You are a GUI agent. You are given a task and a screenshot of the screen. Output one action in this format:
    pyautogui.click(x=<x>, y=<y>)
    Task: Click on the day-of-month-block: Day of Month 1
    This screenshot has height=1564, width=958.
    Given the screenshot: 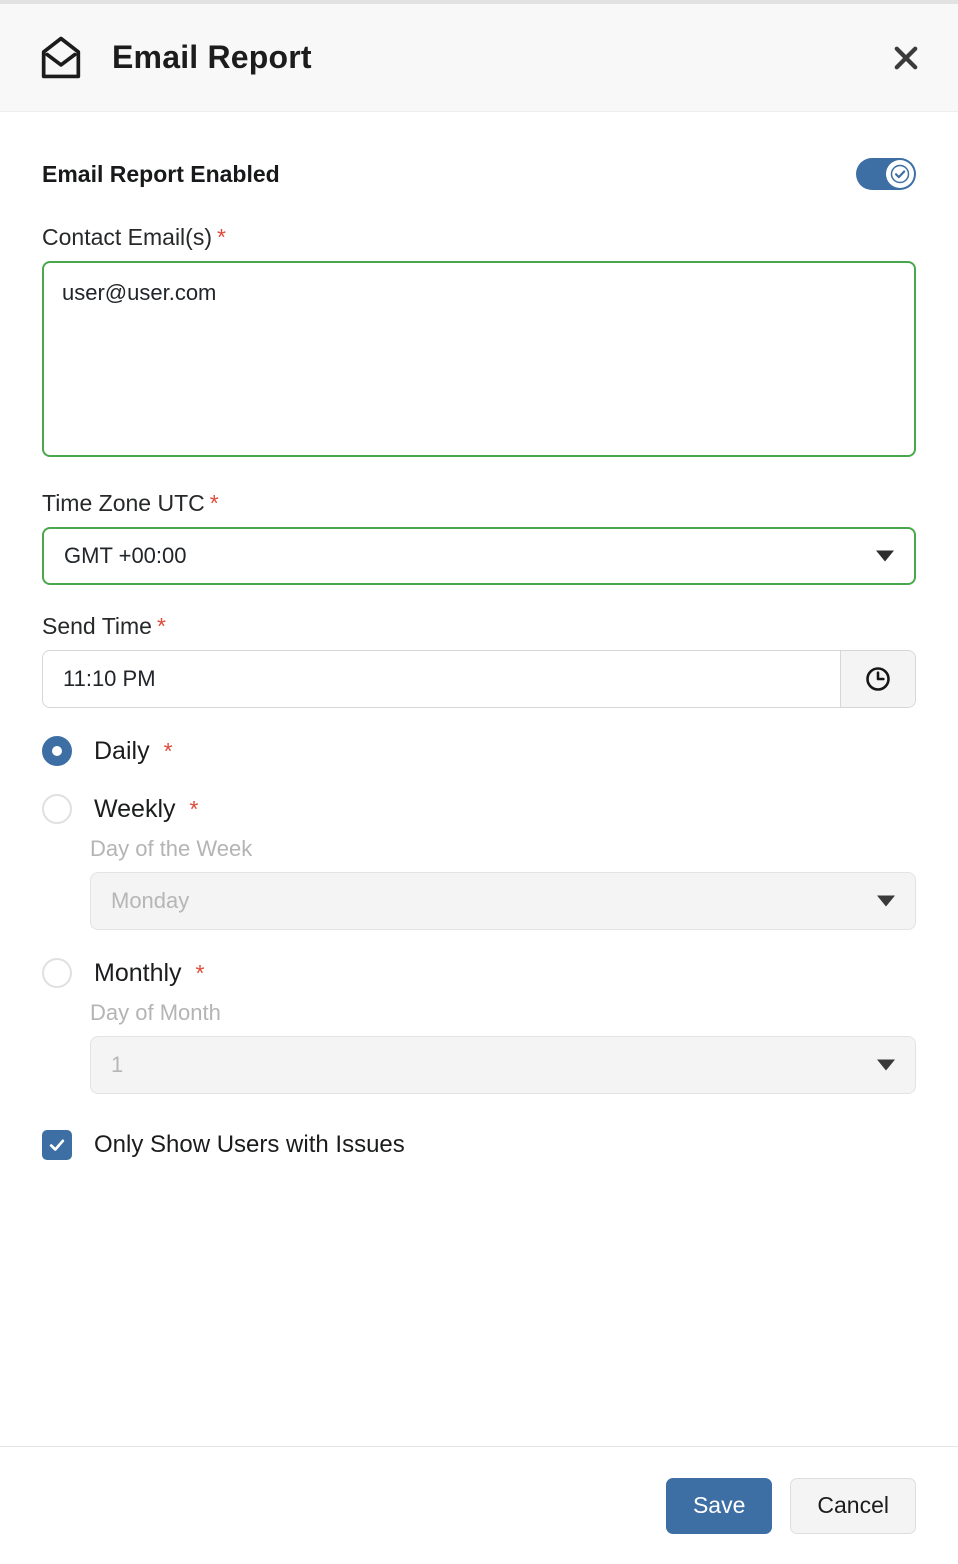 What is the action you would take?
    pyautogui.click(x=503, y=1047)
    